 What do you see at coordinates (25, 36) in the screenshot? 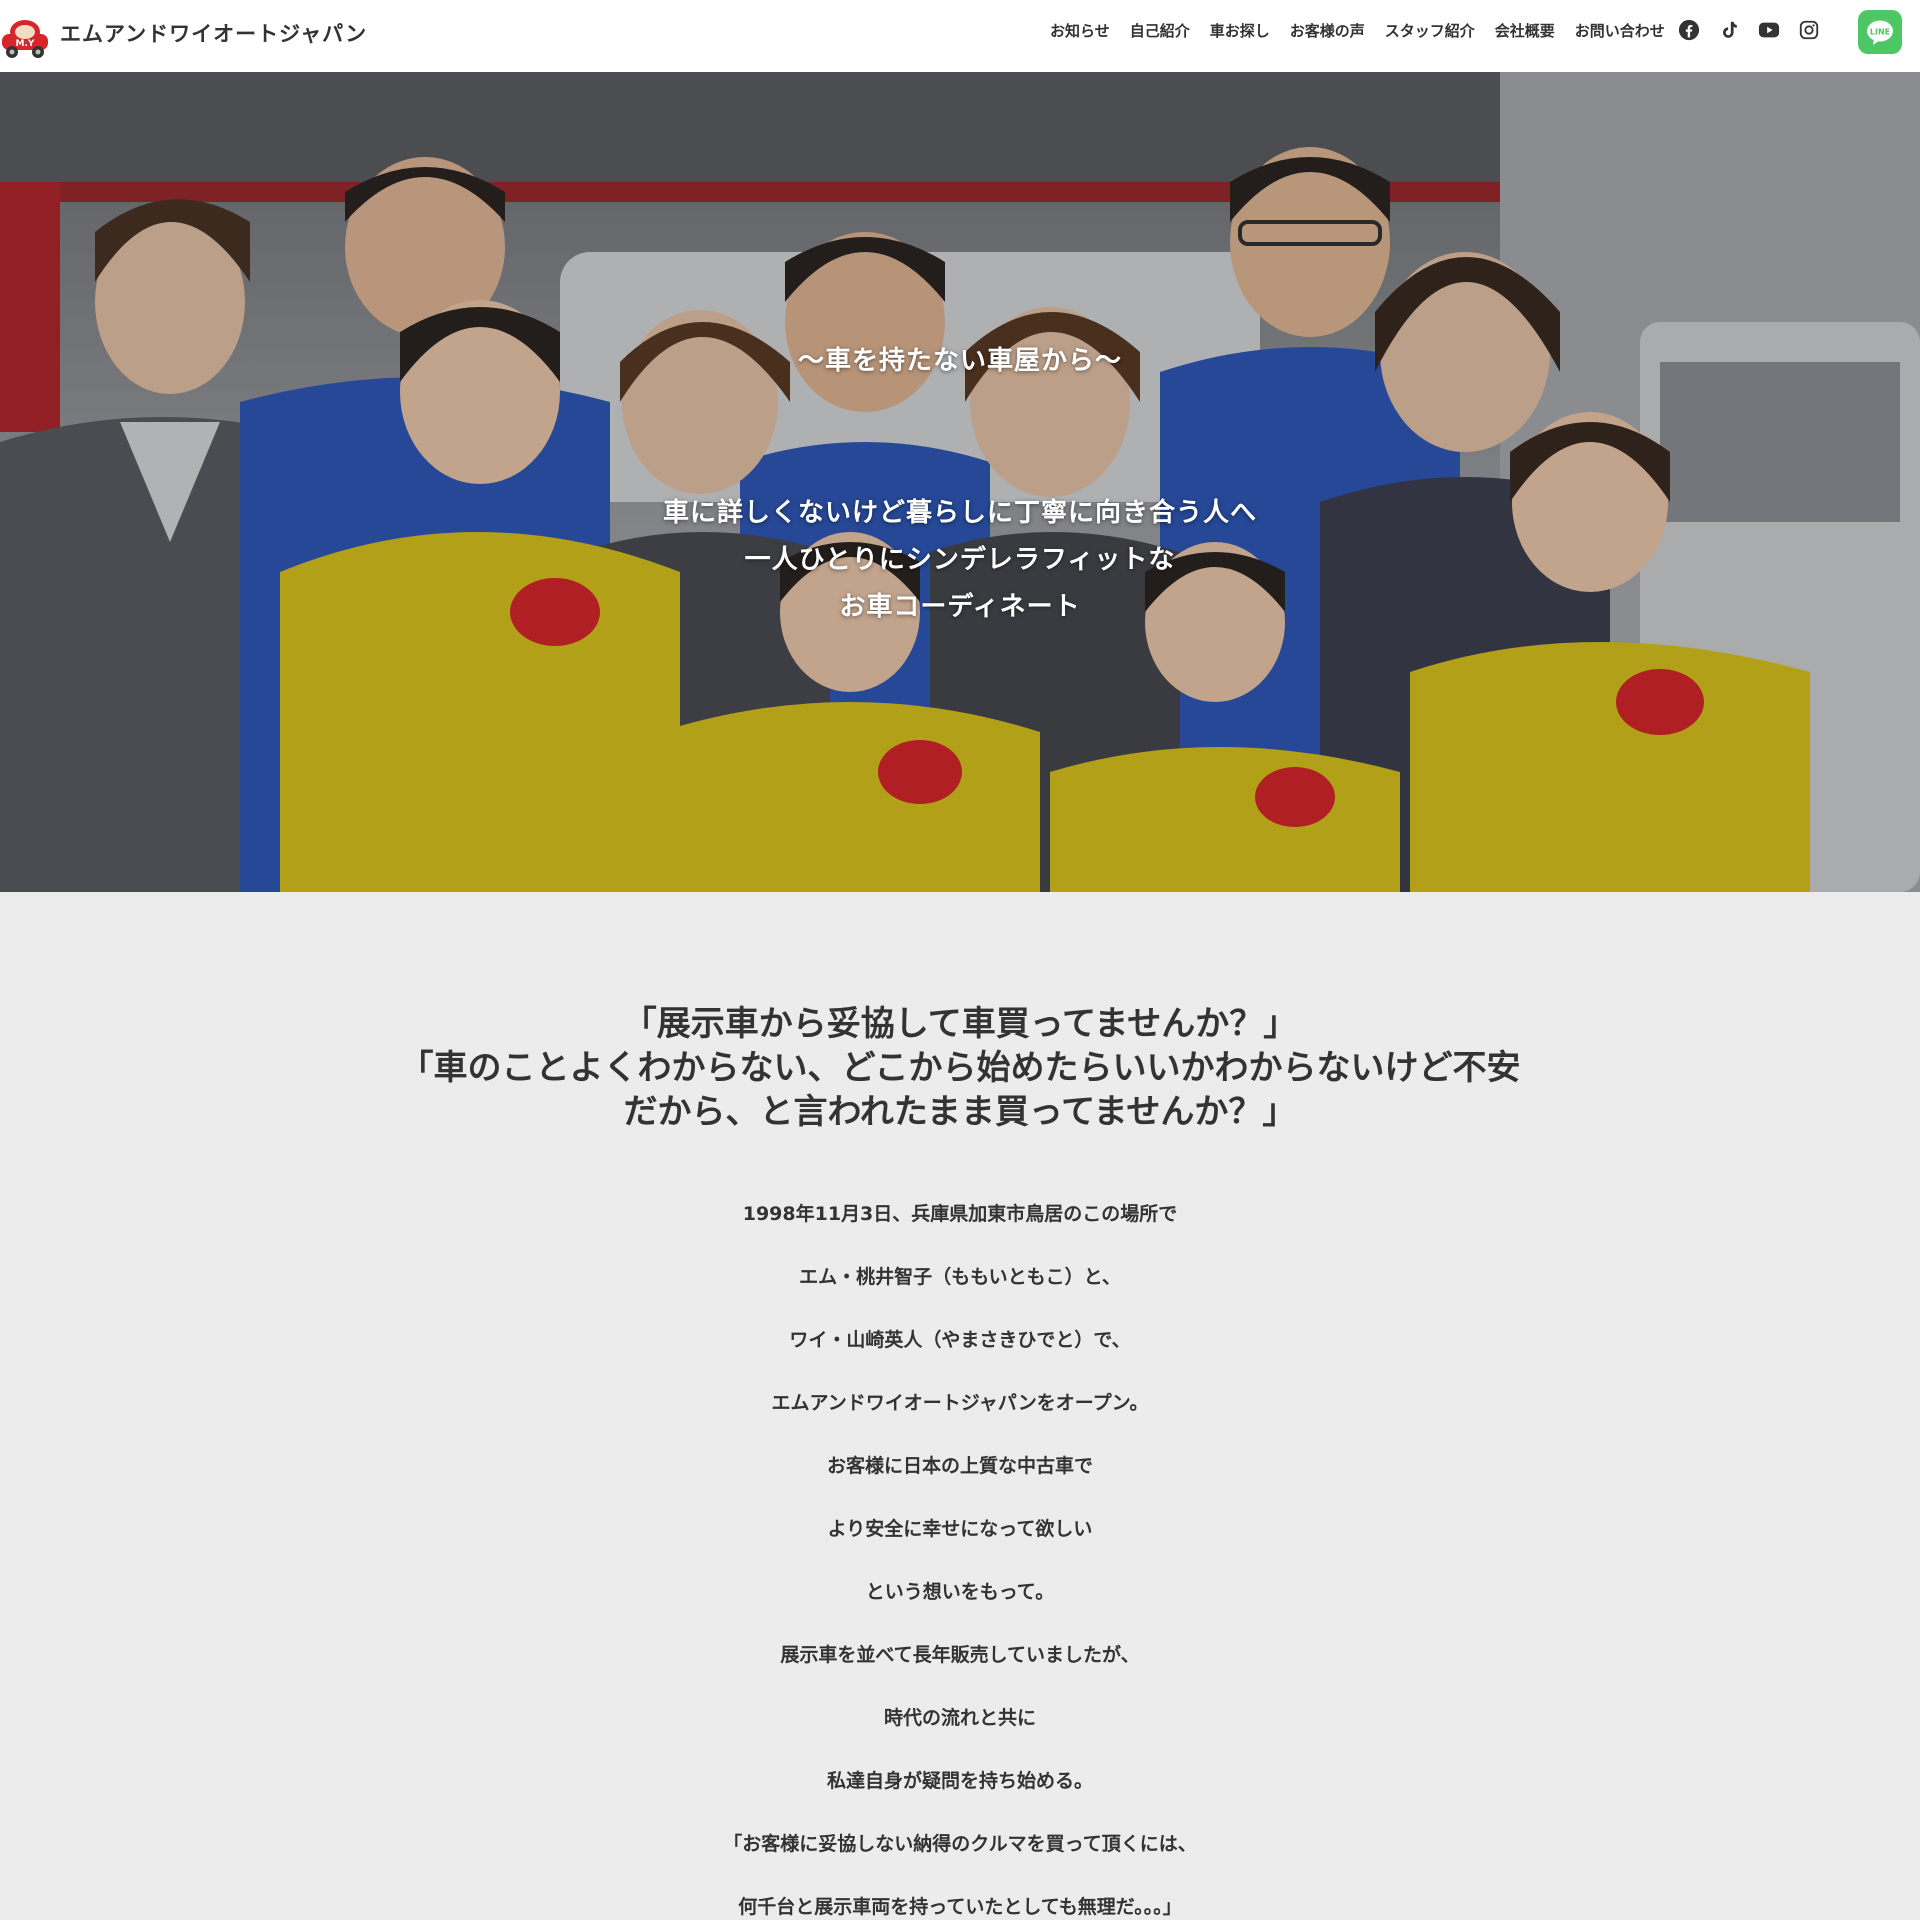
I see `logo-car-icon: M.Y` at bounding box center [25, 36].